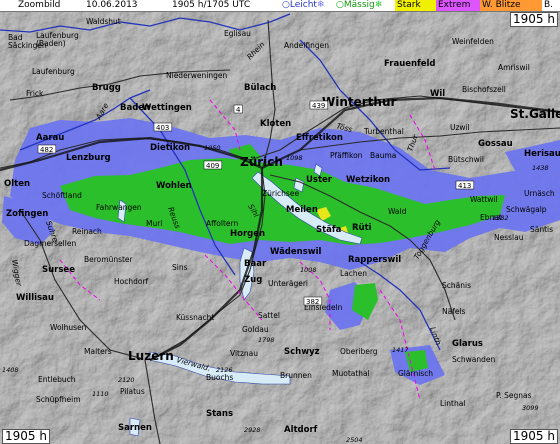 The image size is (560, 444). What do you see at coordinates (466, 159) in the screenshot?
I see `place-label: Bütschwil` at bounding box center [466, 159].